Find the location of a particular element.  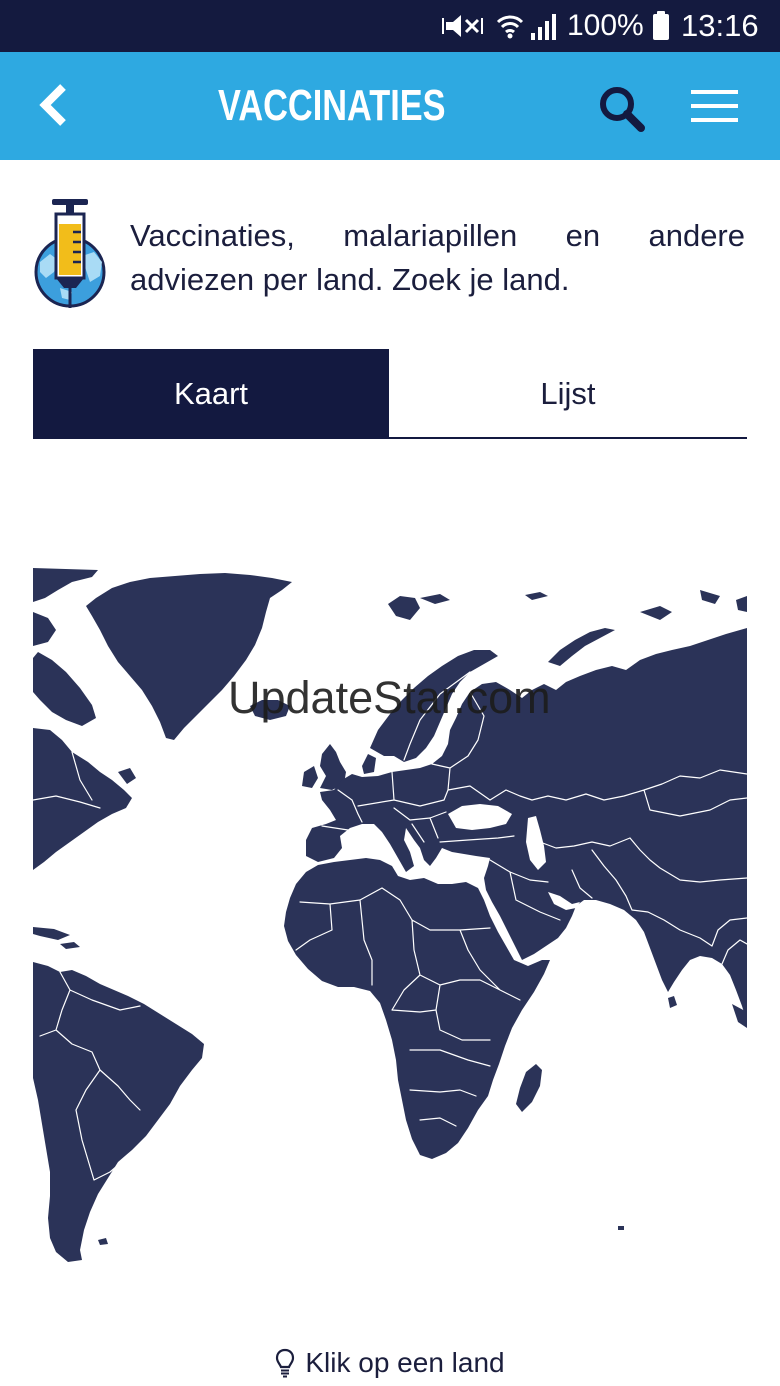

syringe-globe-icon is located at coordinates (70, 253).